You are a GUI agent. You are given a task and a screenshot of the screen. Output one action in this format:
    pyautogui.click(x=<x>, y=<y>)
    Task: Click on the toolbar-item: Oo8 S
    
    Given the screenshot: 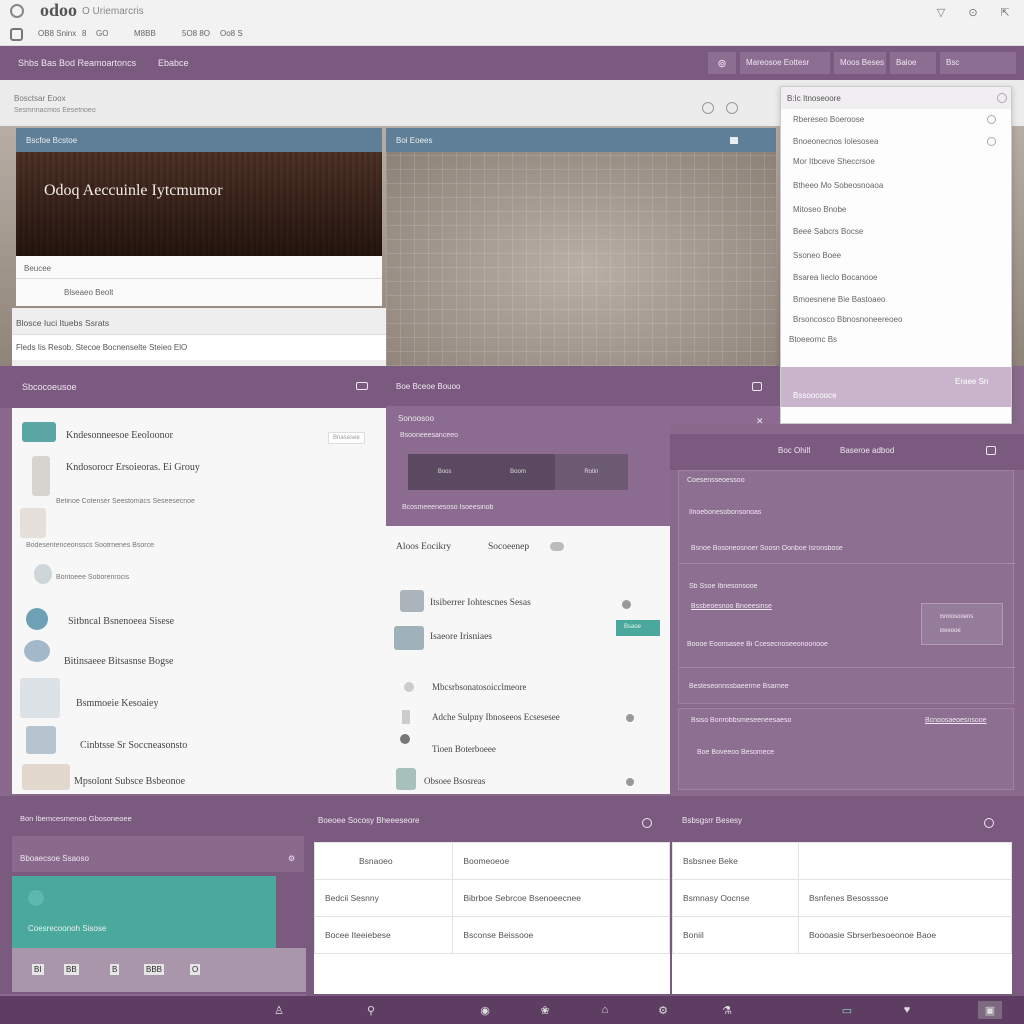 What is the action you would take?
    pyautogui.click(x=231, y=33)
    